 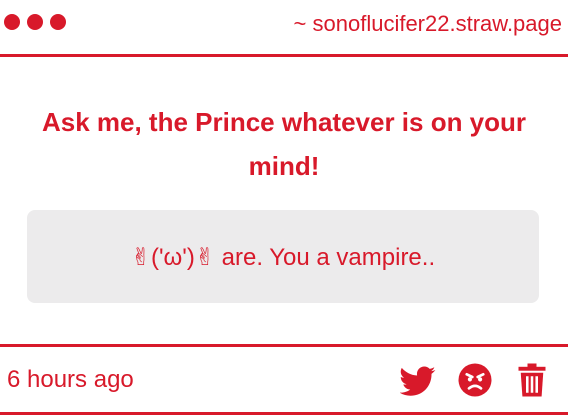 What do you see at coordinates (428, 24) in the screenshot?
I see `site-url: ~ sonoflucifer22.straw.page` at bounding box center [428, 24].